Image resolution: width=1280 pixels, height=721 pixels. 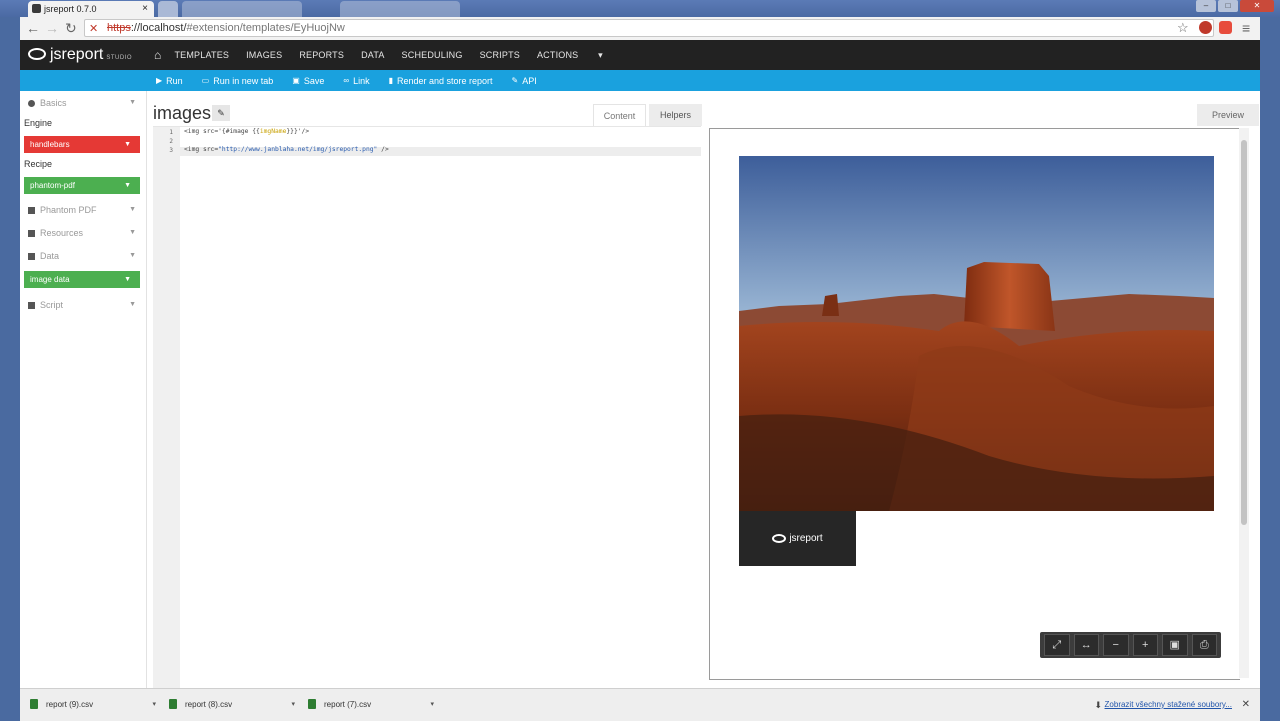 I want to click on nav-images: IMAGES, so click(x=264, y=55).